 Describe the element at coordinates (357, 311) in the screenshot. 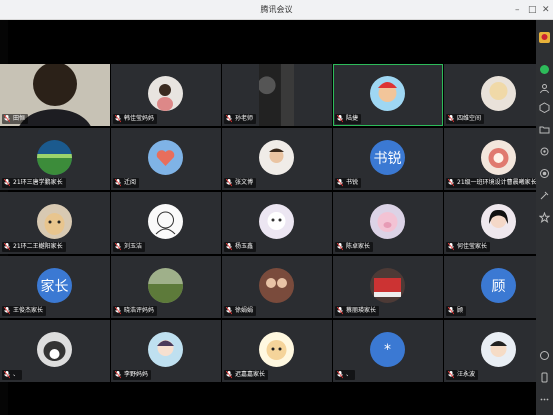

I see `participant-name: 蔡丽瑛家长` at that location.